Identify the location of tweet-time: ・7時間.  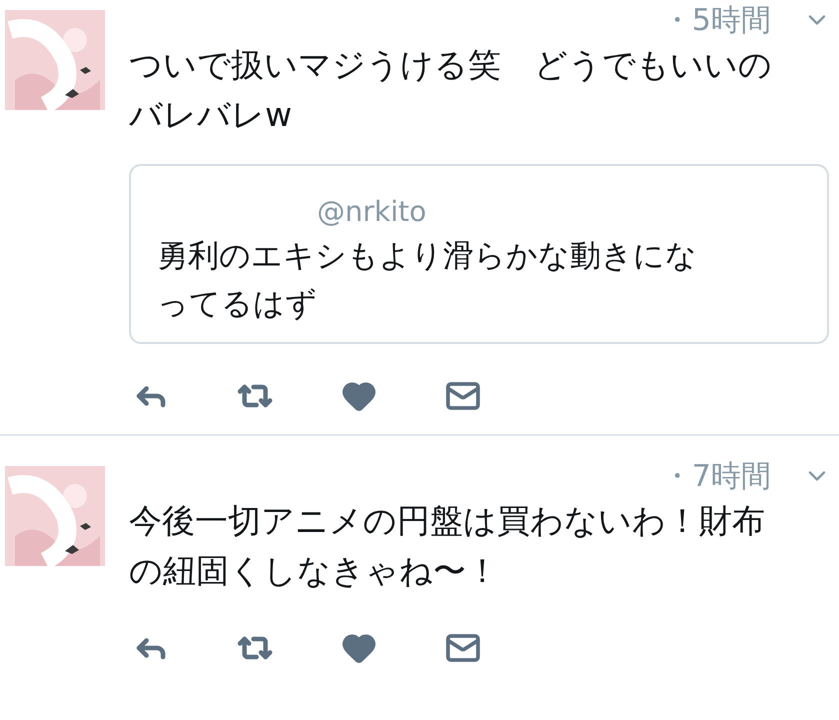
(716, 477).